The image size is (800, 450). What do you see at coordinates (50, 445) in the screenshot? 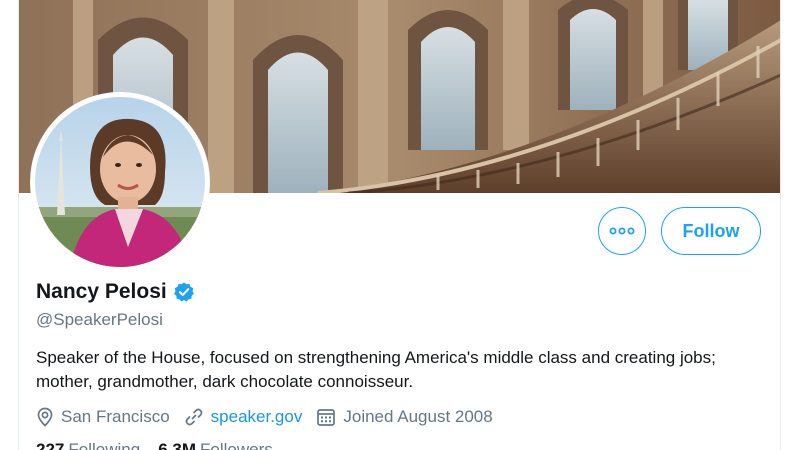
I see `following-count: 227` at bounding box center [50, 445].